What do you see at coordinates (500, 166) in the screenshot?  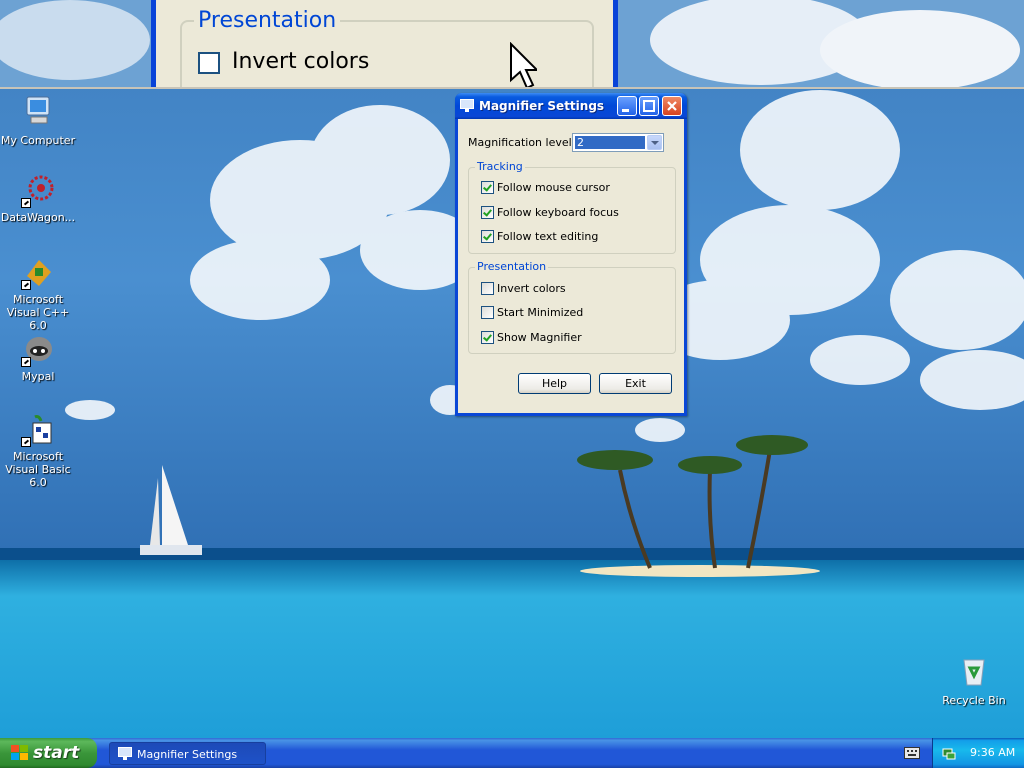 I see `tracking-group-title: Tracking` at bounding box center [500, 166].